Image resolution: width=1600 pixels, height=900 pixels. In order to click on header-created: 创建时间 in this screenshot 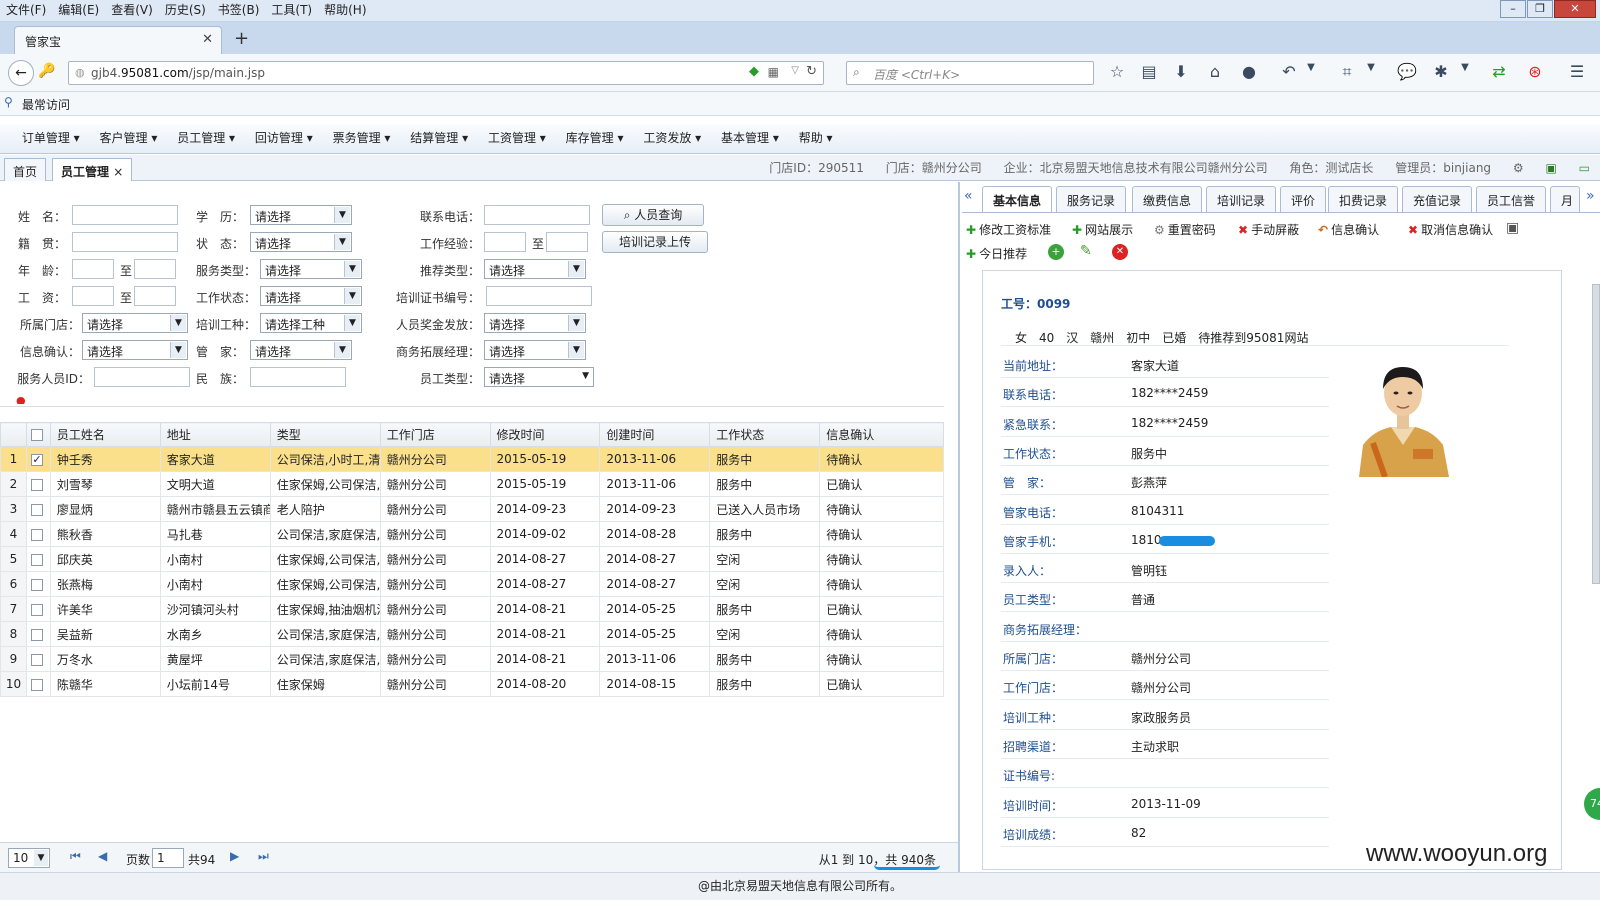, I will do `click(655, 434)`.